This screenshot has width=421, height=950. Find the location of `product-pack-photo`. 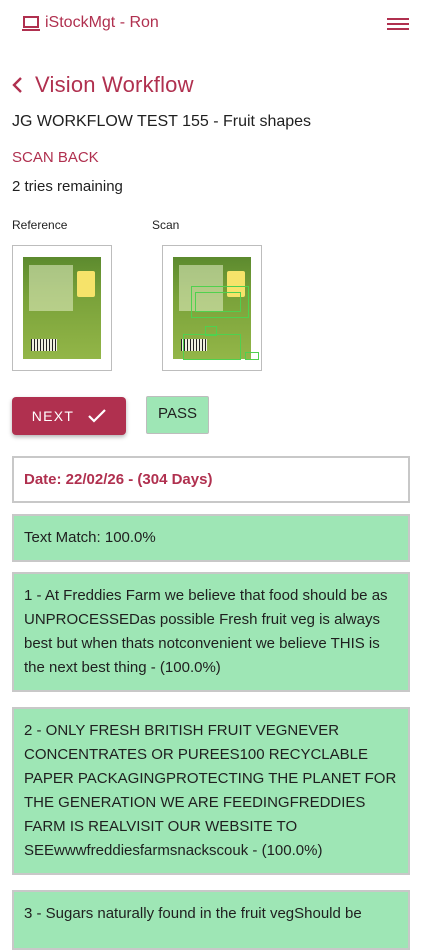

product-pack-photo is located at coordinates (62, 308).